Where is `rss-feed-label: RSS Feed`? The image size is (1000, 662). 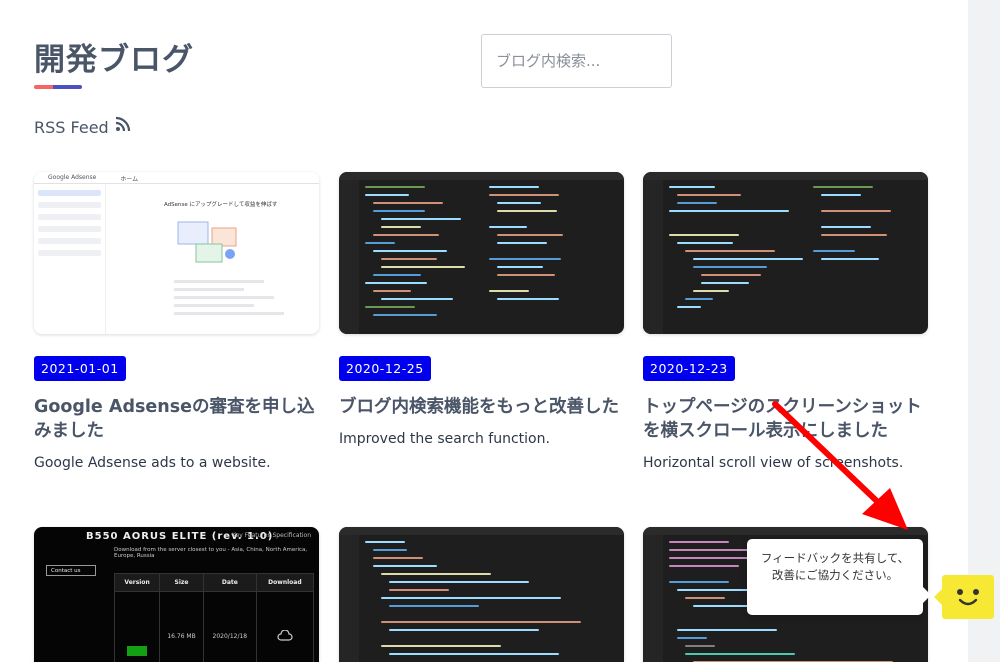 rss-feed-label: RSS Feed is located at coordinates (71, 127).